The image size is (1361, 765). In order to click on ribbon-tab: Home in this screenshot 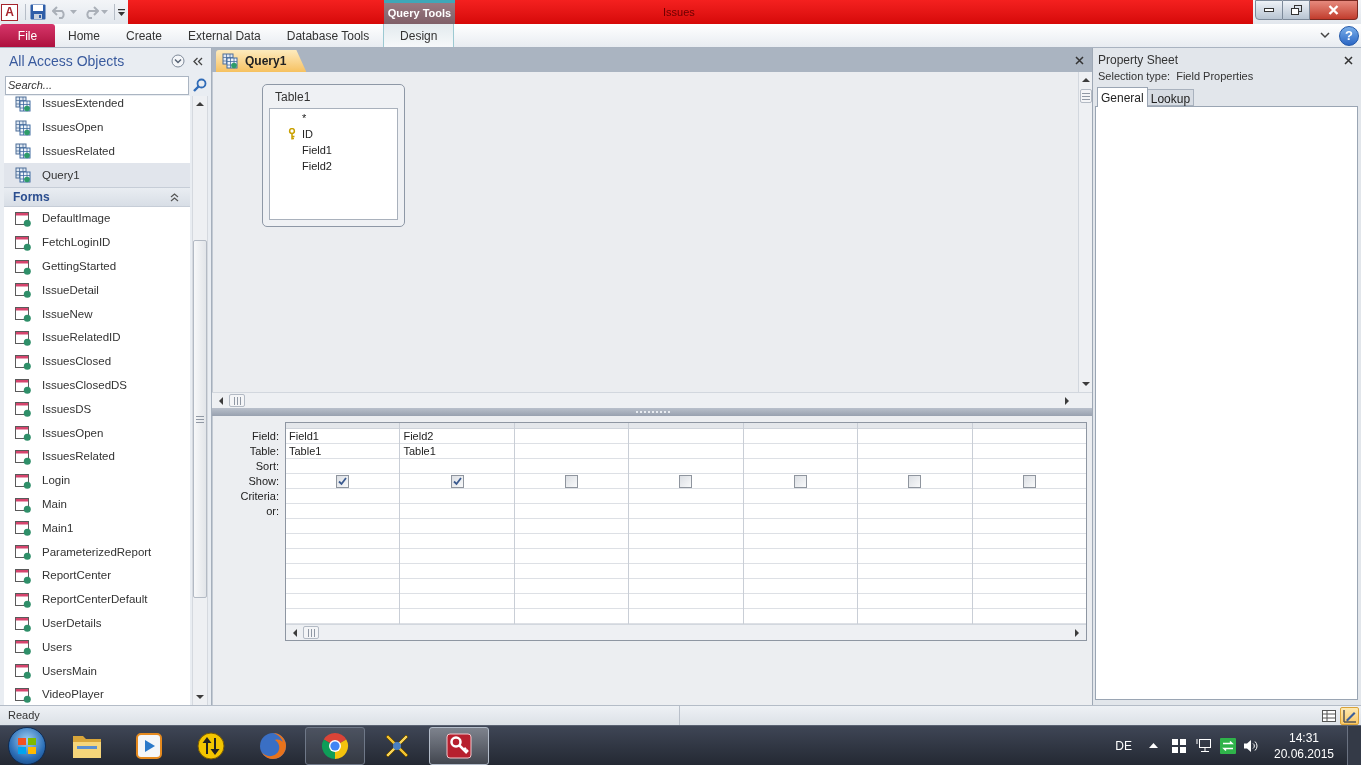, I will do `click(84, 35)`.